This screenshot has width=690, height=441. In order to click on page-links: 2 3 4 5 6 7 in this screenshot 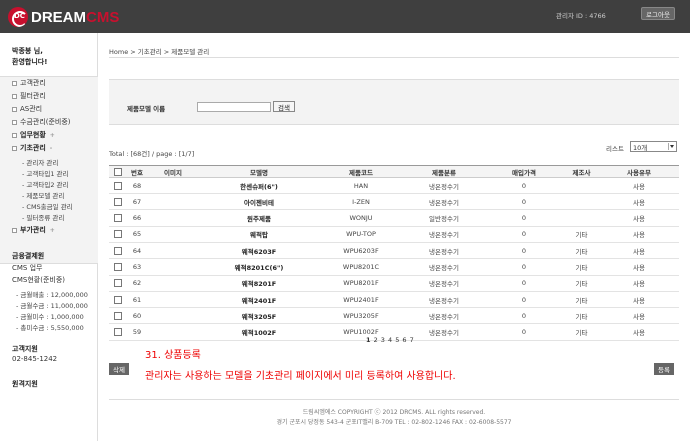, I will do `click(394, 340)`.